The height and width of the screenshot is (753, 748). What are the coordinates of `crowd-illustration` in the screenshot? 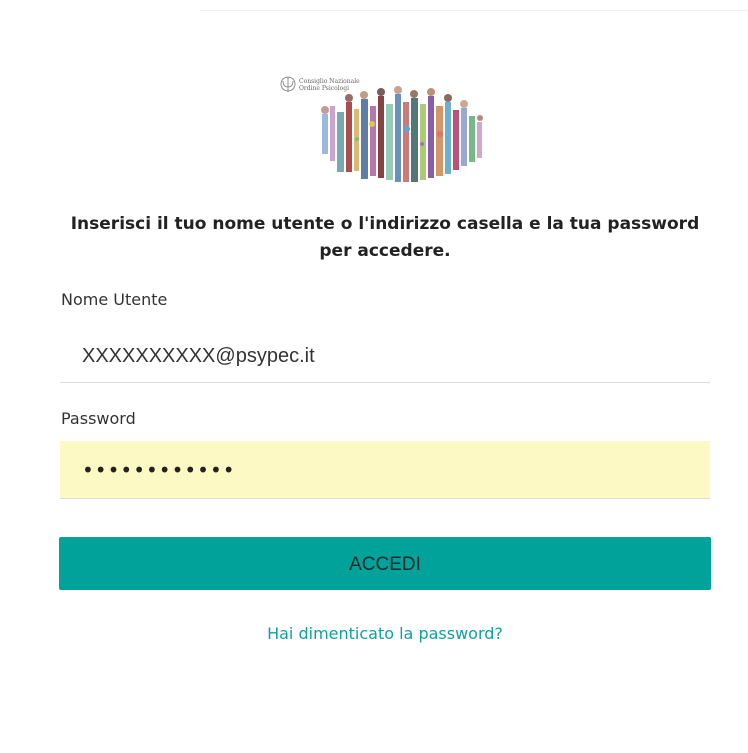 It's located at (402, 134).